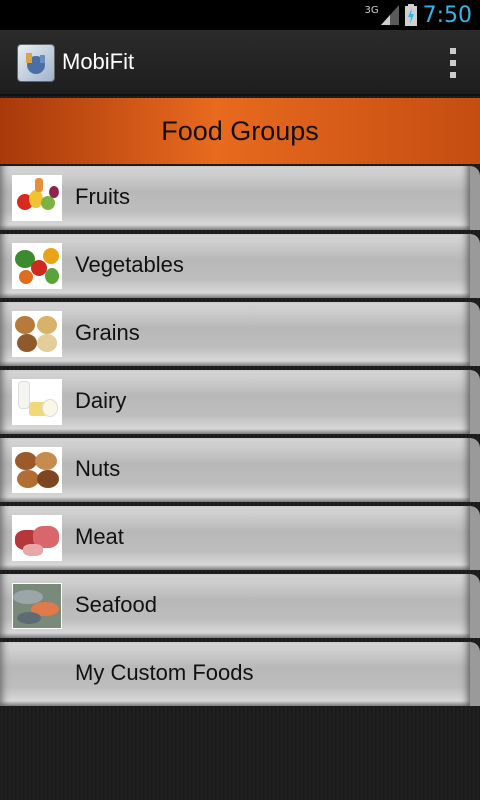  Describe the element at coordinates (240, 266) in the screenshot. I see `list-item-vegetables: Vegetables` at that location.